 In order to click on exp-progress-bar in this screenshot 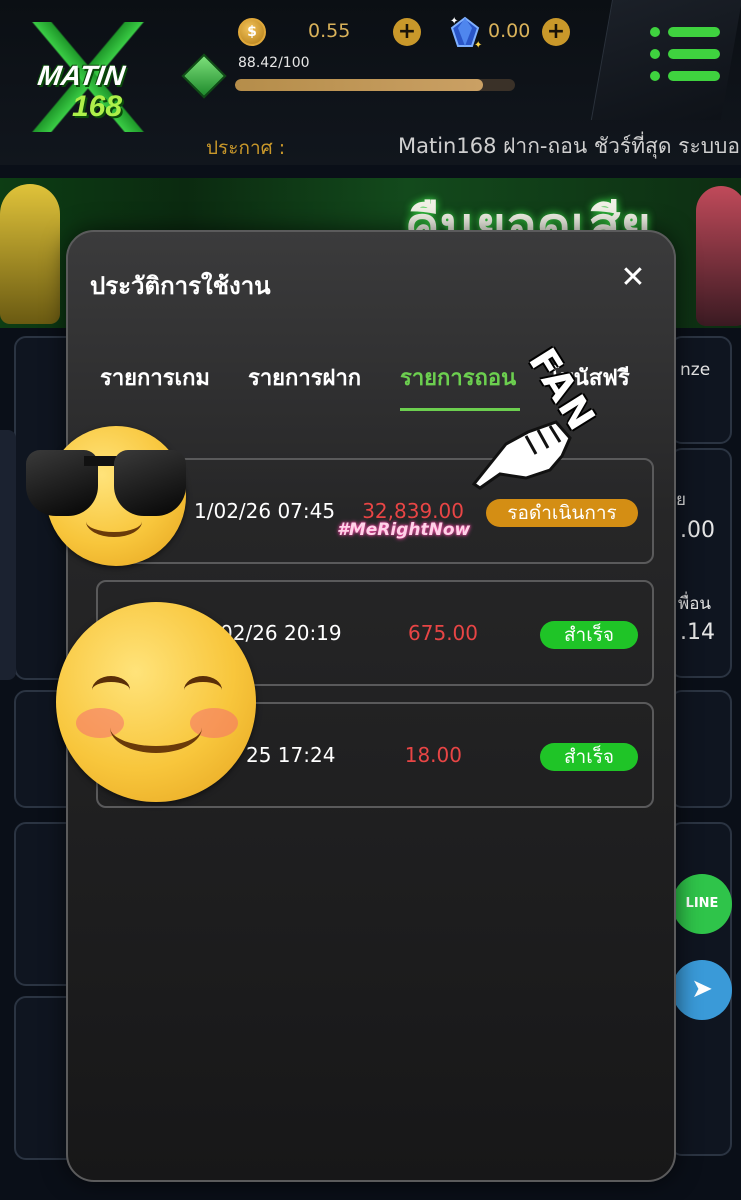, I will do `click(375, 85)`.